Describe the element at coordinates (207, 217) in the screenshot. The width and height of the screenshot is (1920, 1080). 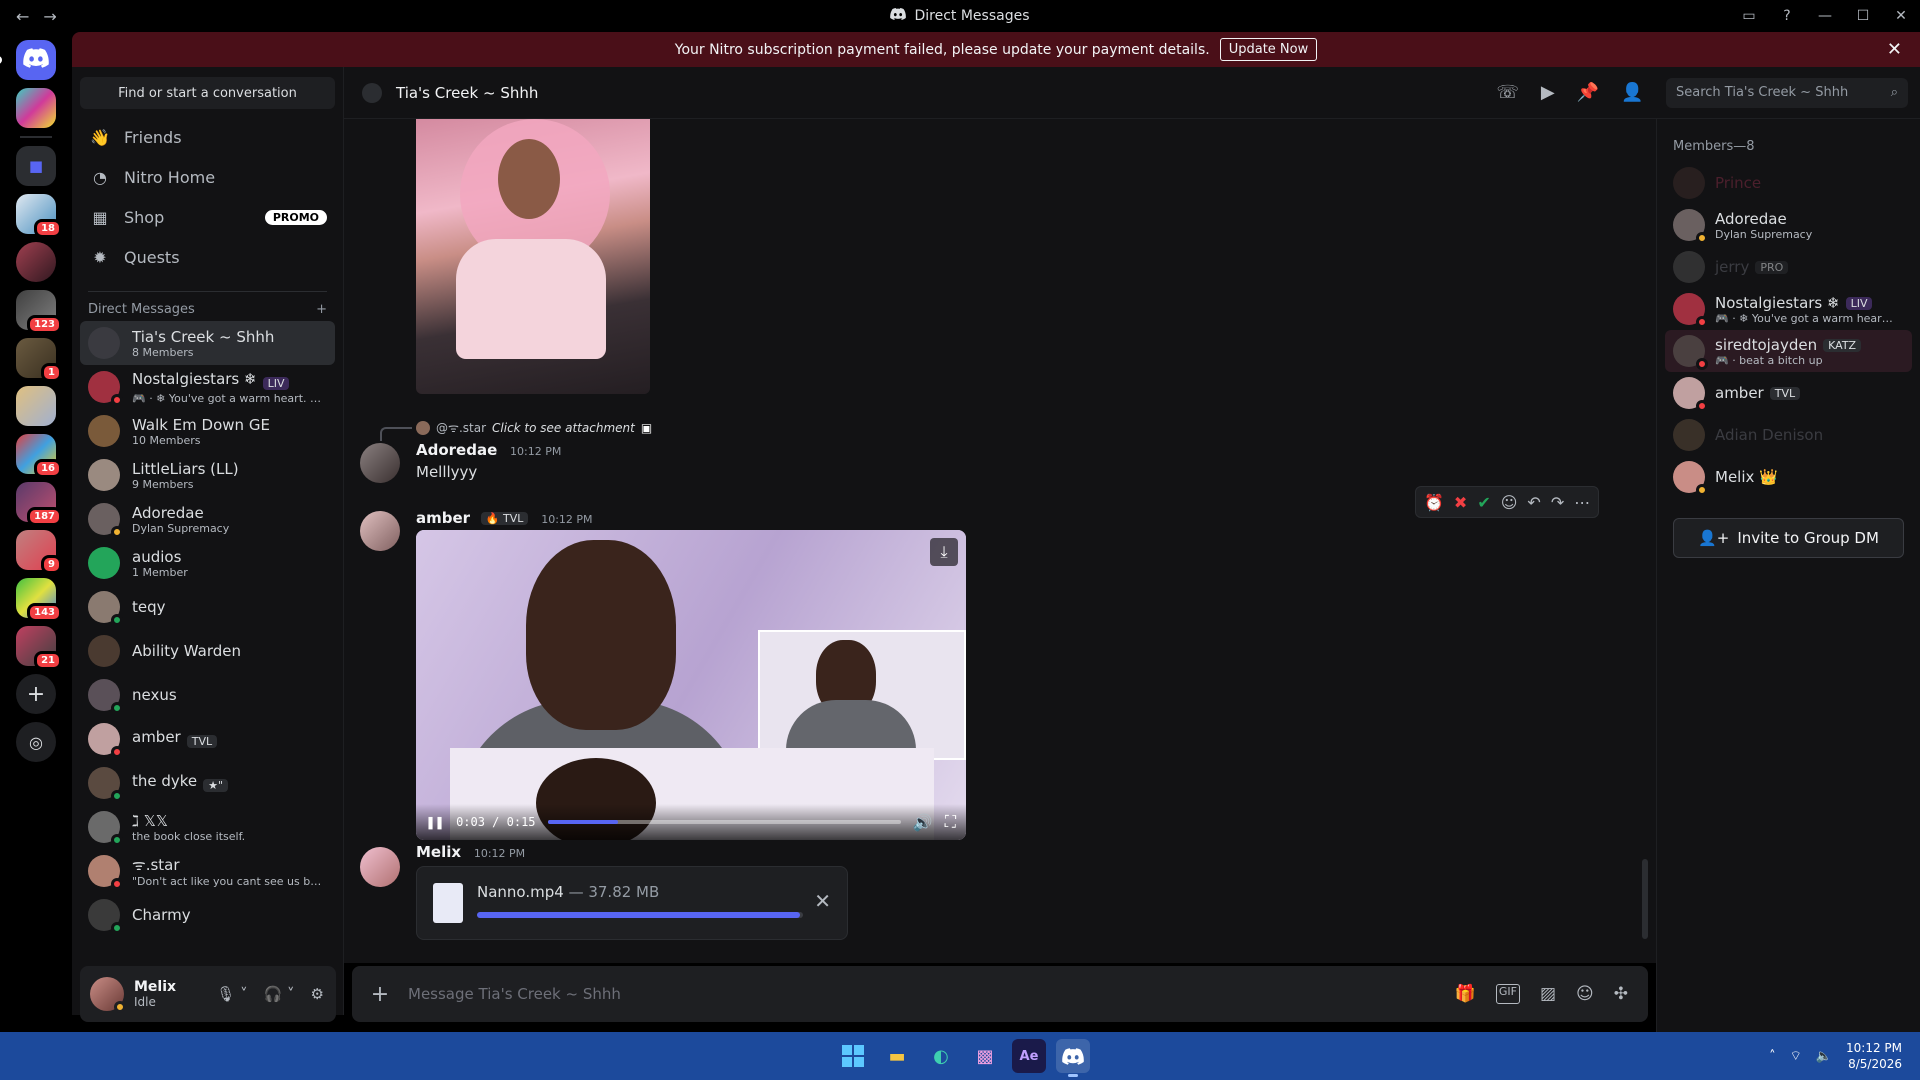
I see `nav-shop: ▦ Shop PROMO` at that location.